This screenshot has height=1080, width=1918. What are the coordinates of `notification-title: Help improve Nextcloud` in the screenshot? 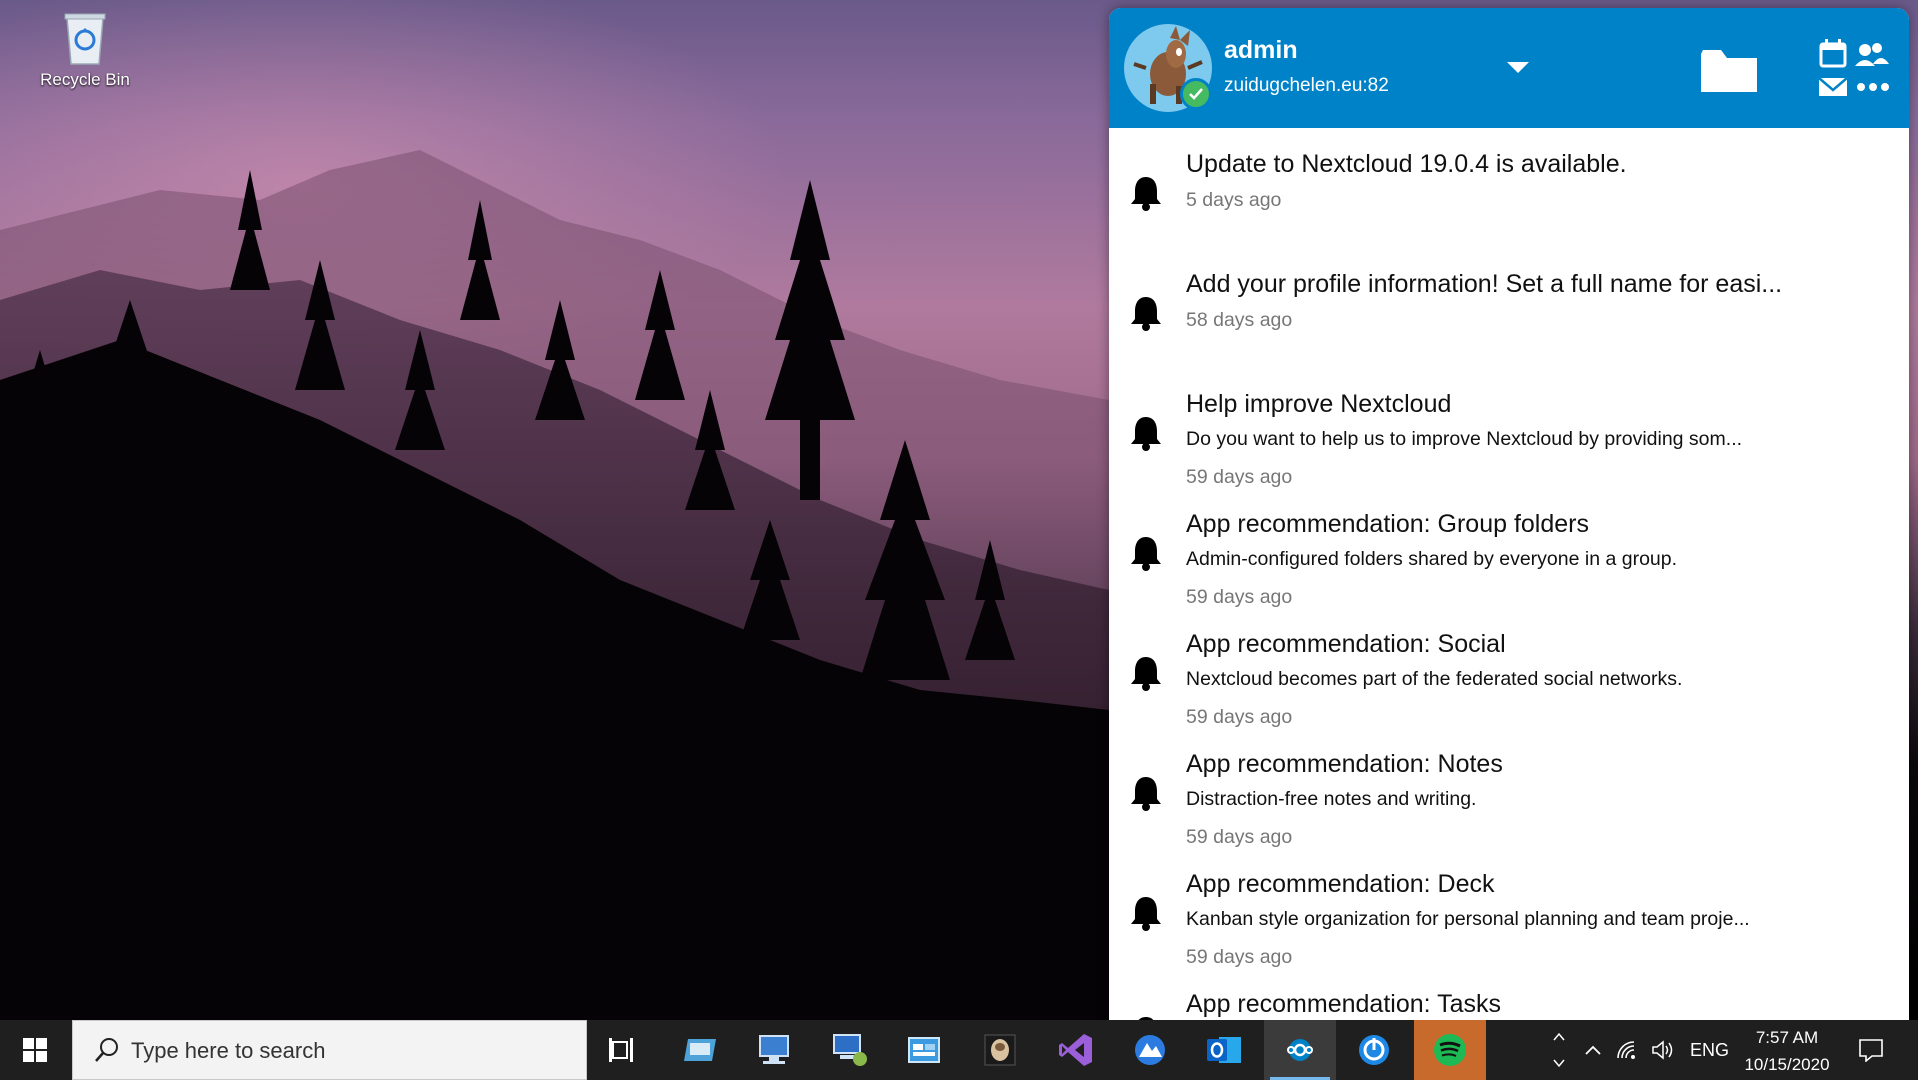 It's located at (1319, 404).